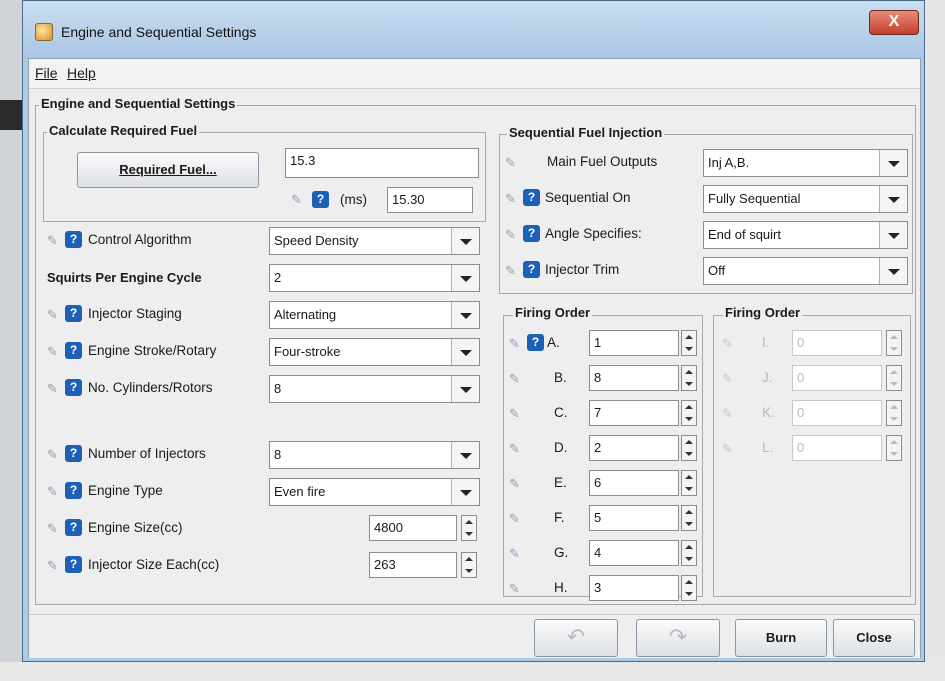  What do you see at coordinates (473, 30) in the screenshot?
I see `title-bar: Engine and Sequential Settings X` at bounding box center [473, 30].